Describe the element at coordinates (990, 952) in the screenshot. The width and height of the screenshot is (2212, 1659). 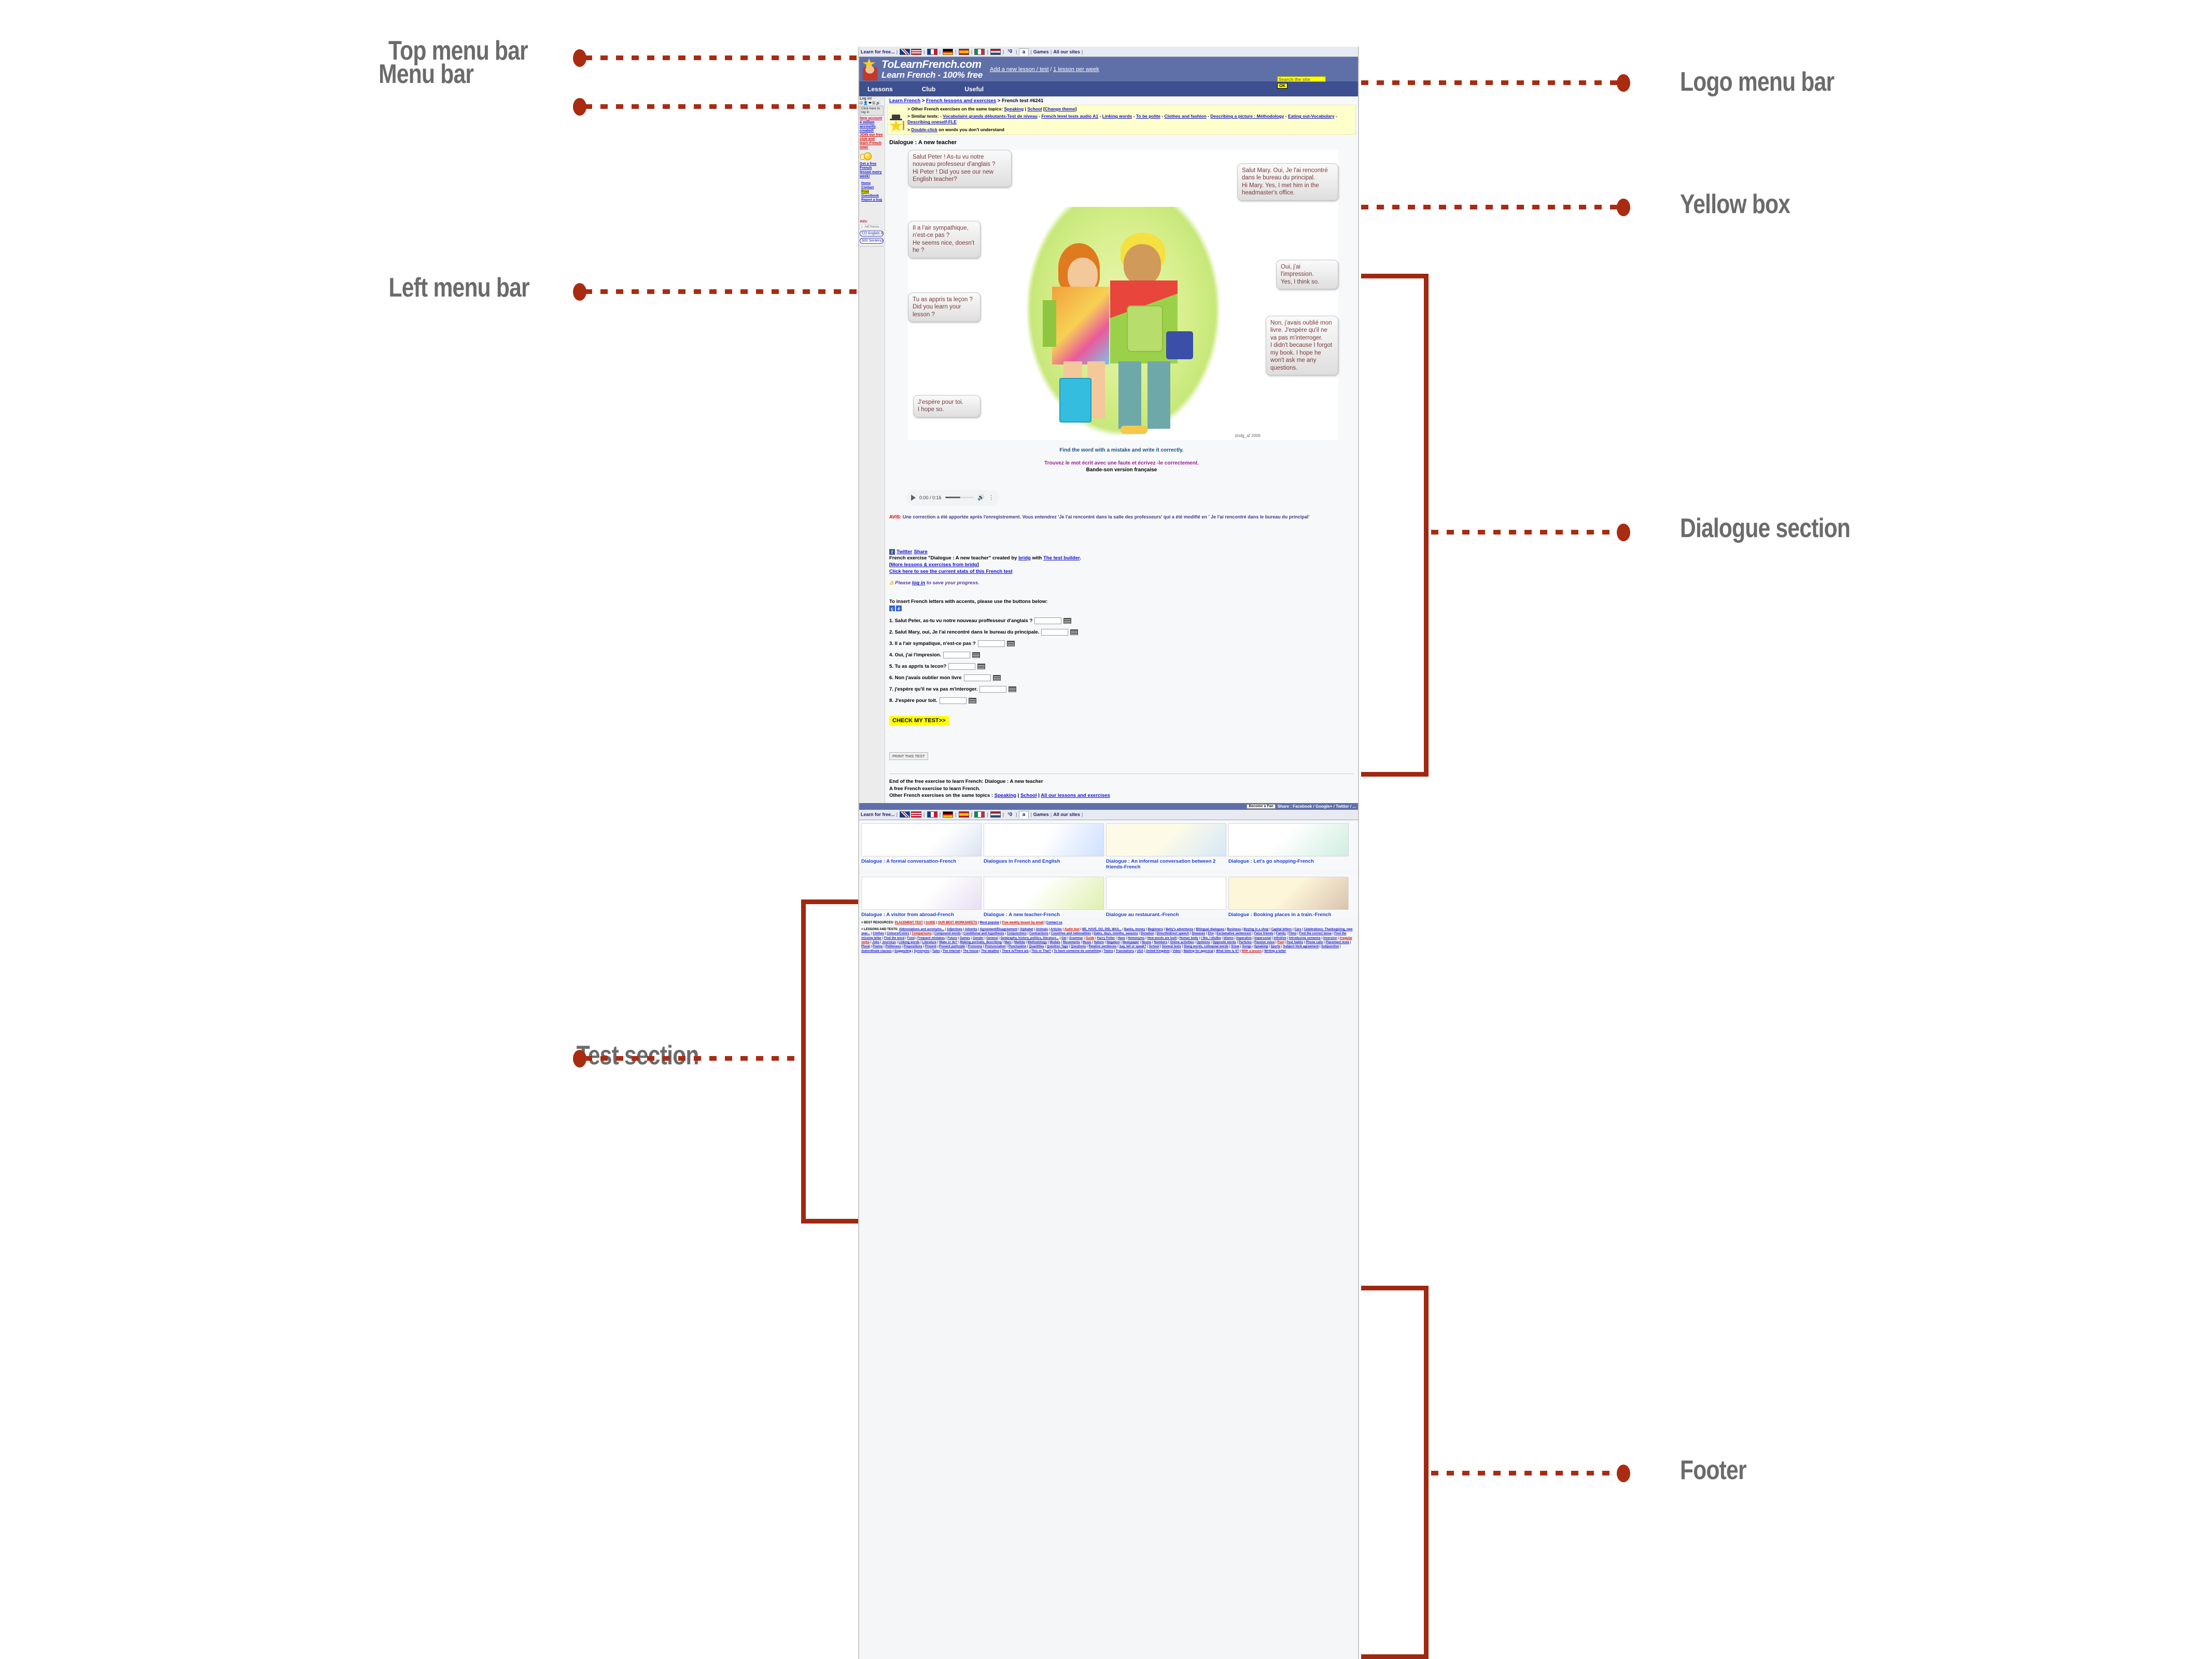
I see `footer-link: The weather` at that location.